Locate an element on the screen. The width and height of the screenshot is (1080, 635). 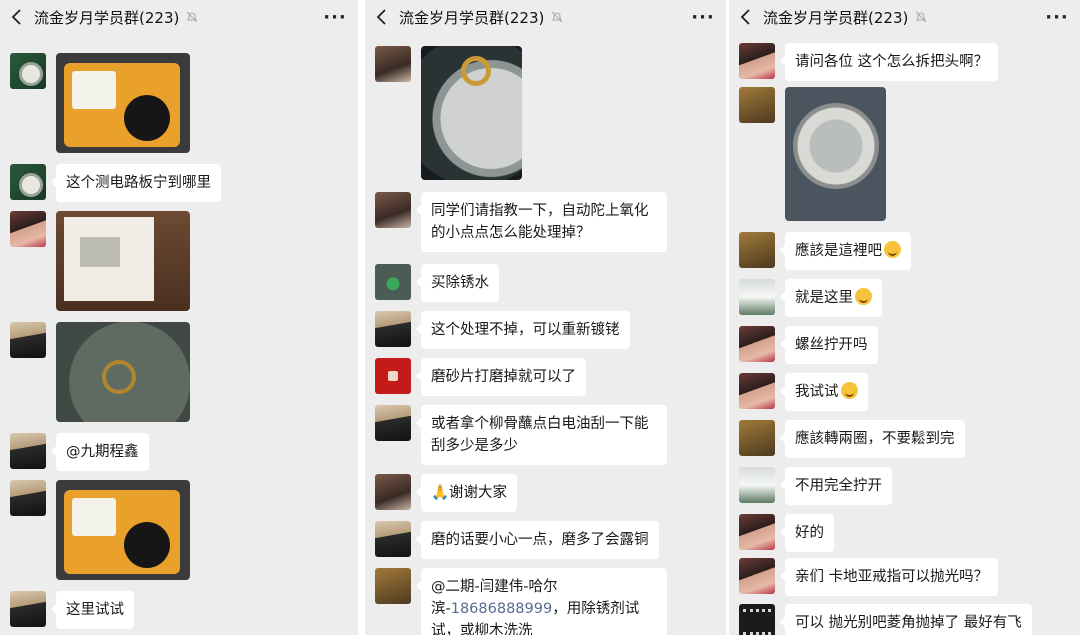
message-text: @二期-闫建伟-哈尔滨-18686888999，用除锈剂试试，或柳木洗洗 is located at coordinates (546, 601).